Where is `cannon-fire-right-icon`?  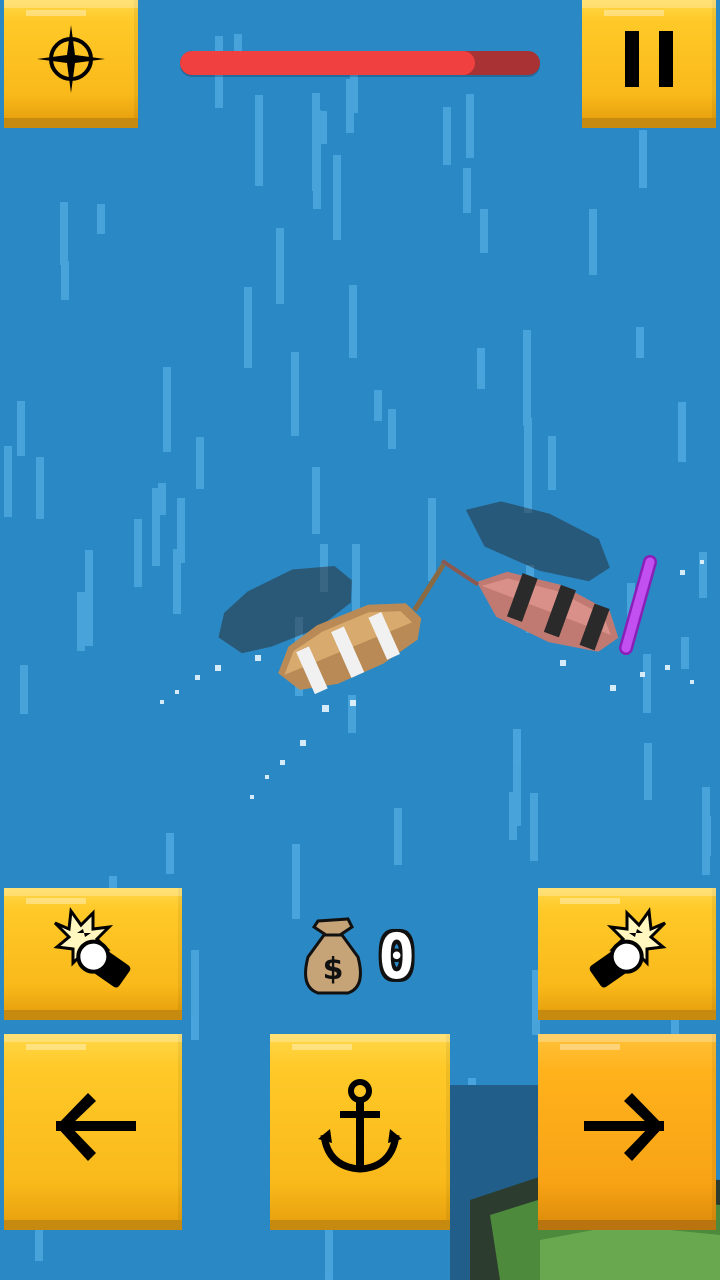
cannon-fire-right-icon is located at coordinates (627, 949).